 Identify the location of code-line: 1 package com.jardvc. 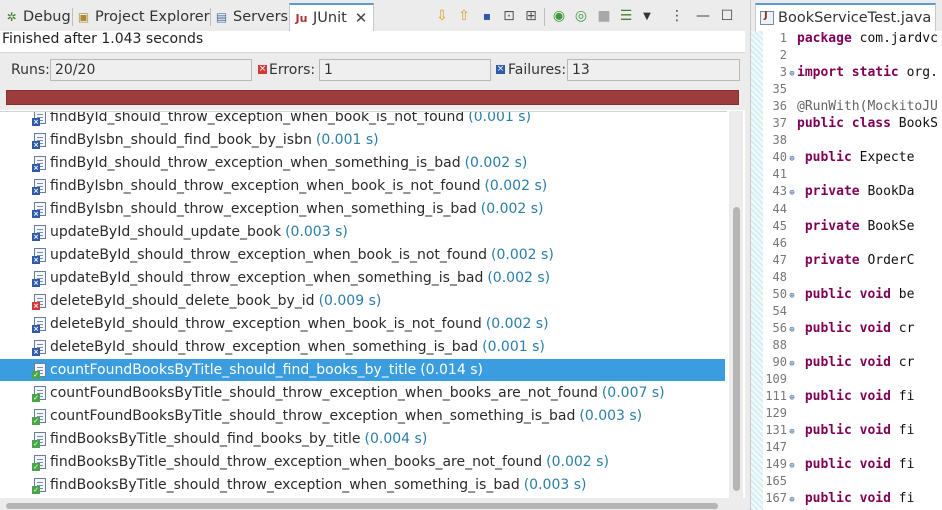
(852, 39).